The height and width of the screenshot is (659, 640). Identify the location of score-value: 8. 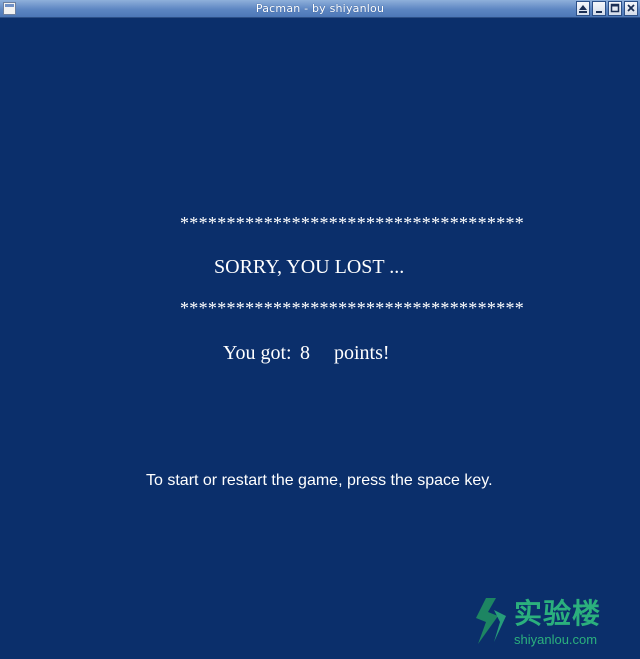
(305, 353).